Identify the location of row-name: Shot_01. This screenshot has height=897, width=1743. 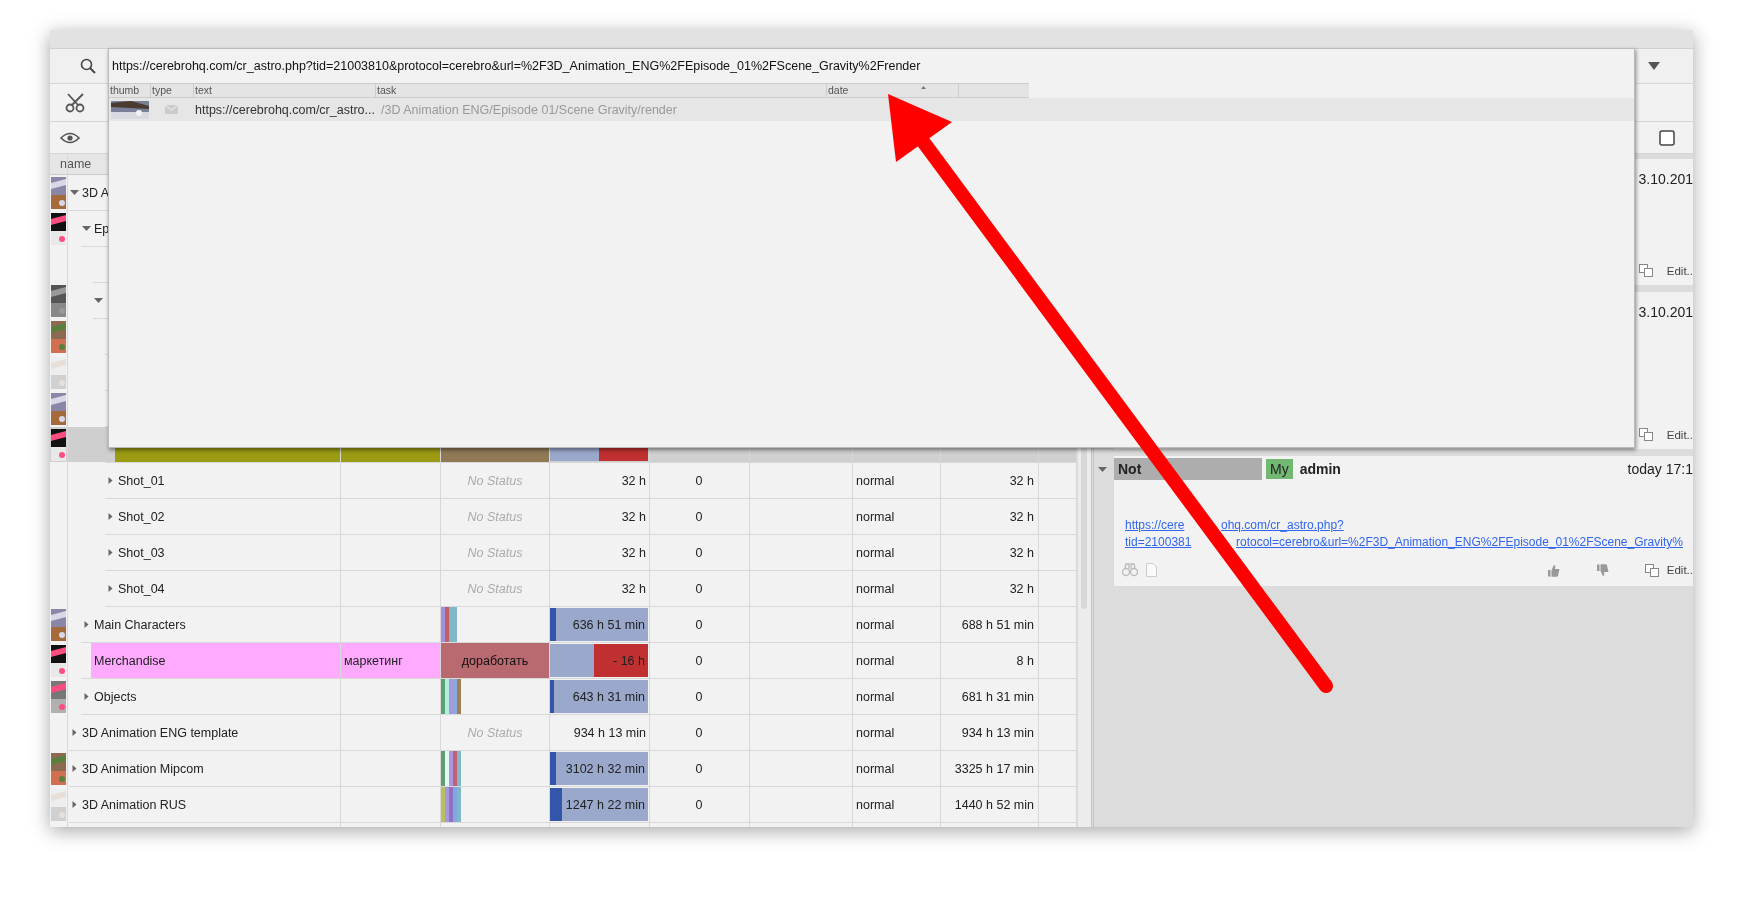
(141, 480).